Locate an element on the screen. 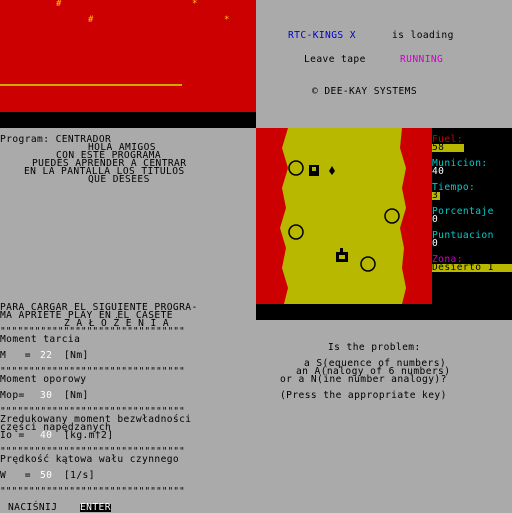 The image size is (512, 513). loading-screen-red: # # * * is located at coordinates (128, 64).